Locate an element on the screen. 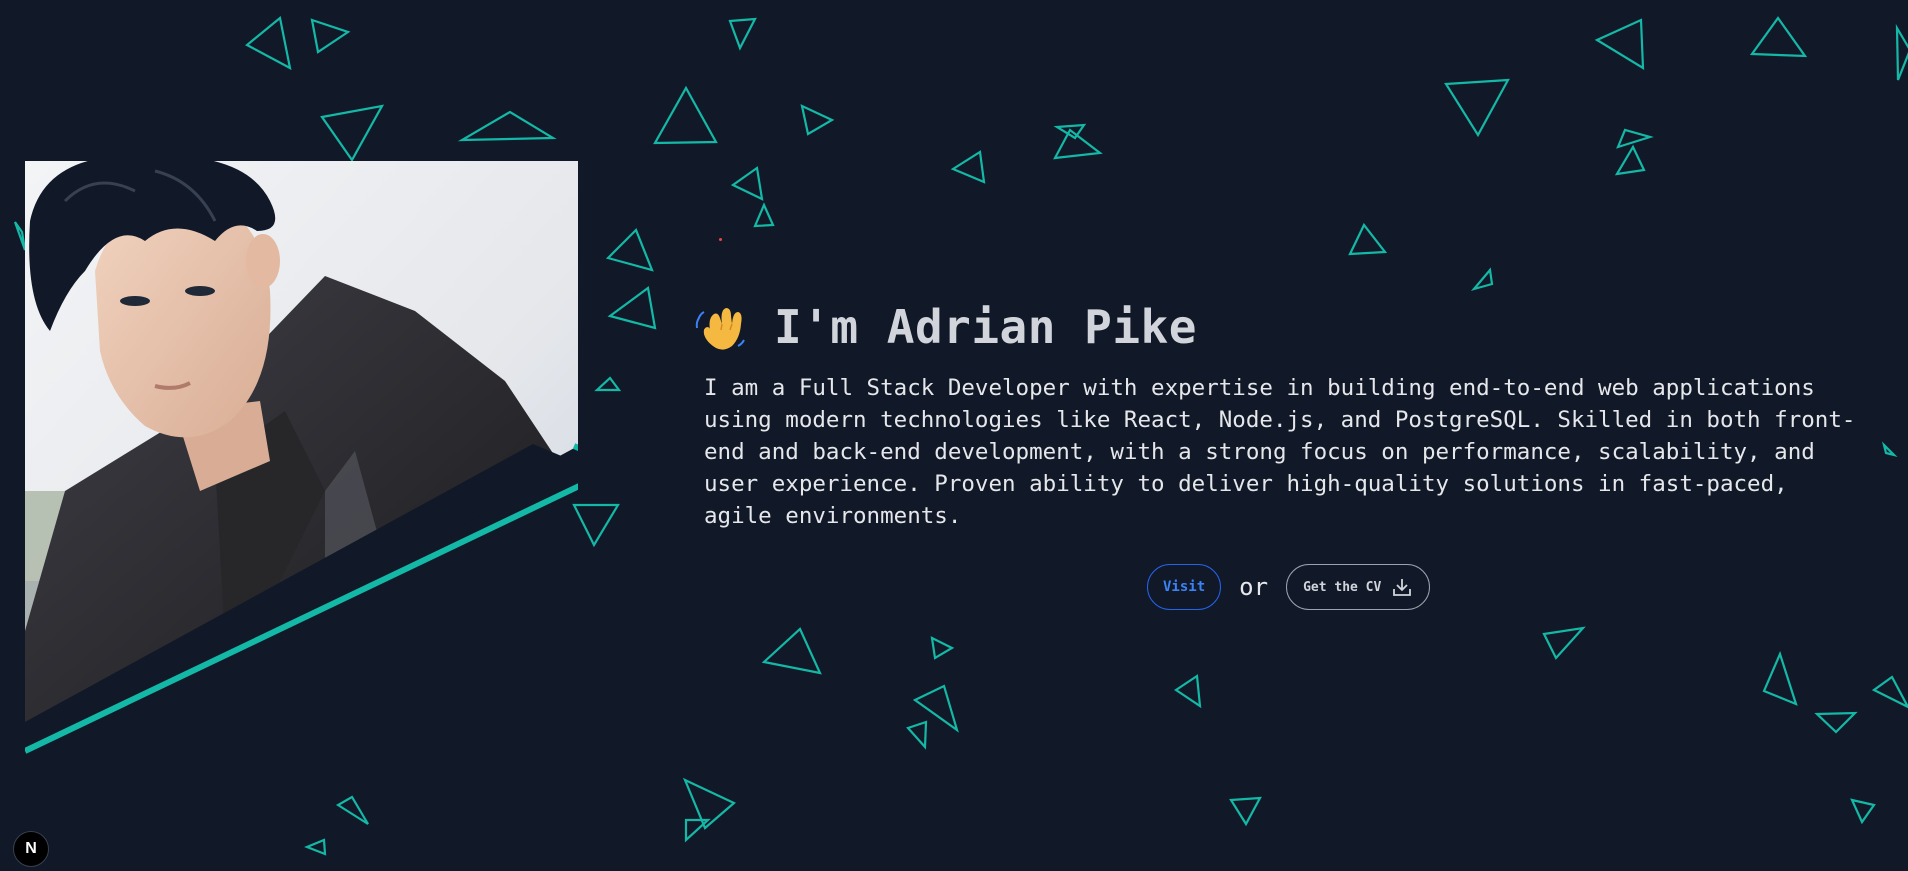 The image size is (1908, 871). hero-actions: Visit or Get the CV is located at coordinates (1289, 587).